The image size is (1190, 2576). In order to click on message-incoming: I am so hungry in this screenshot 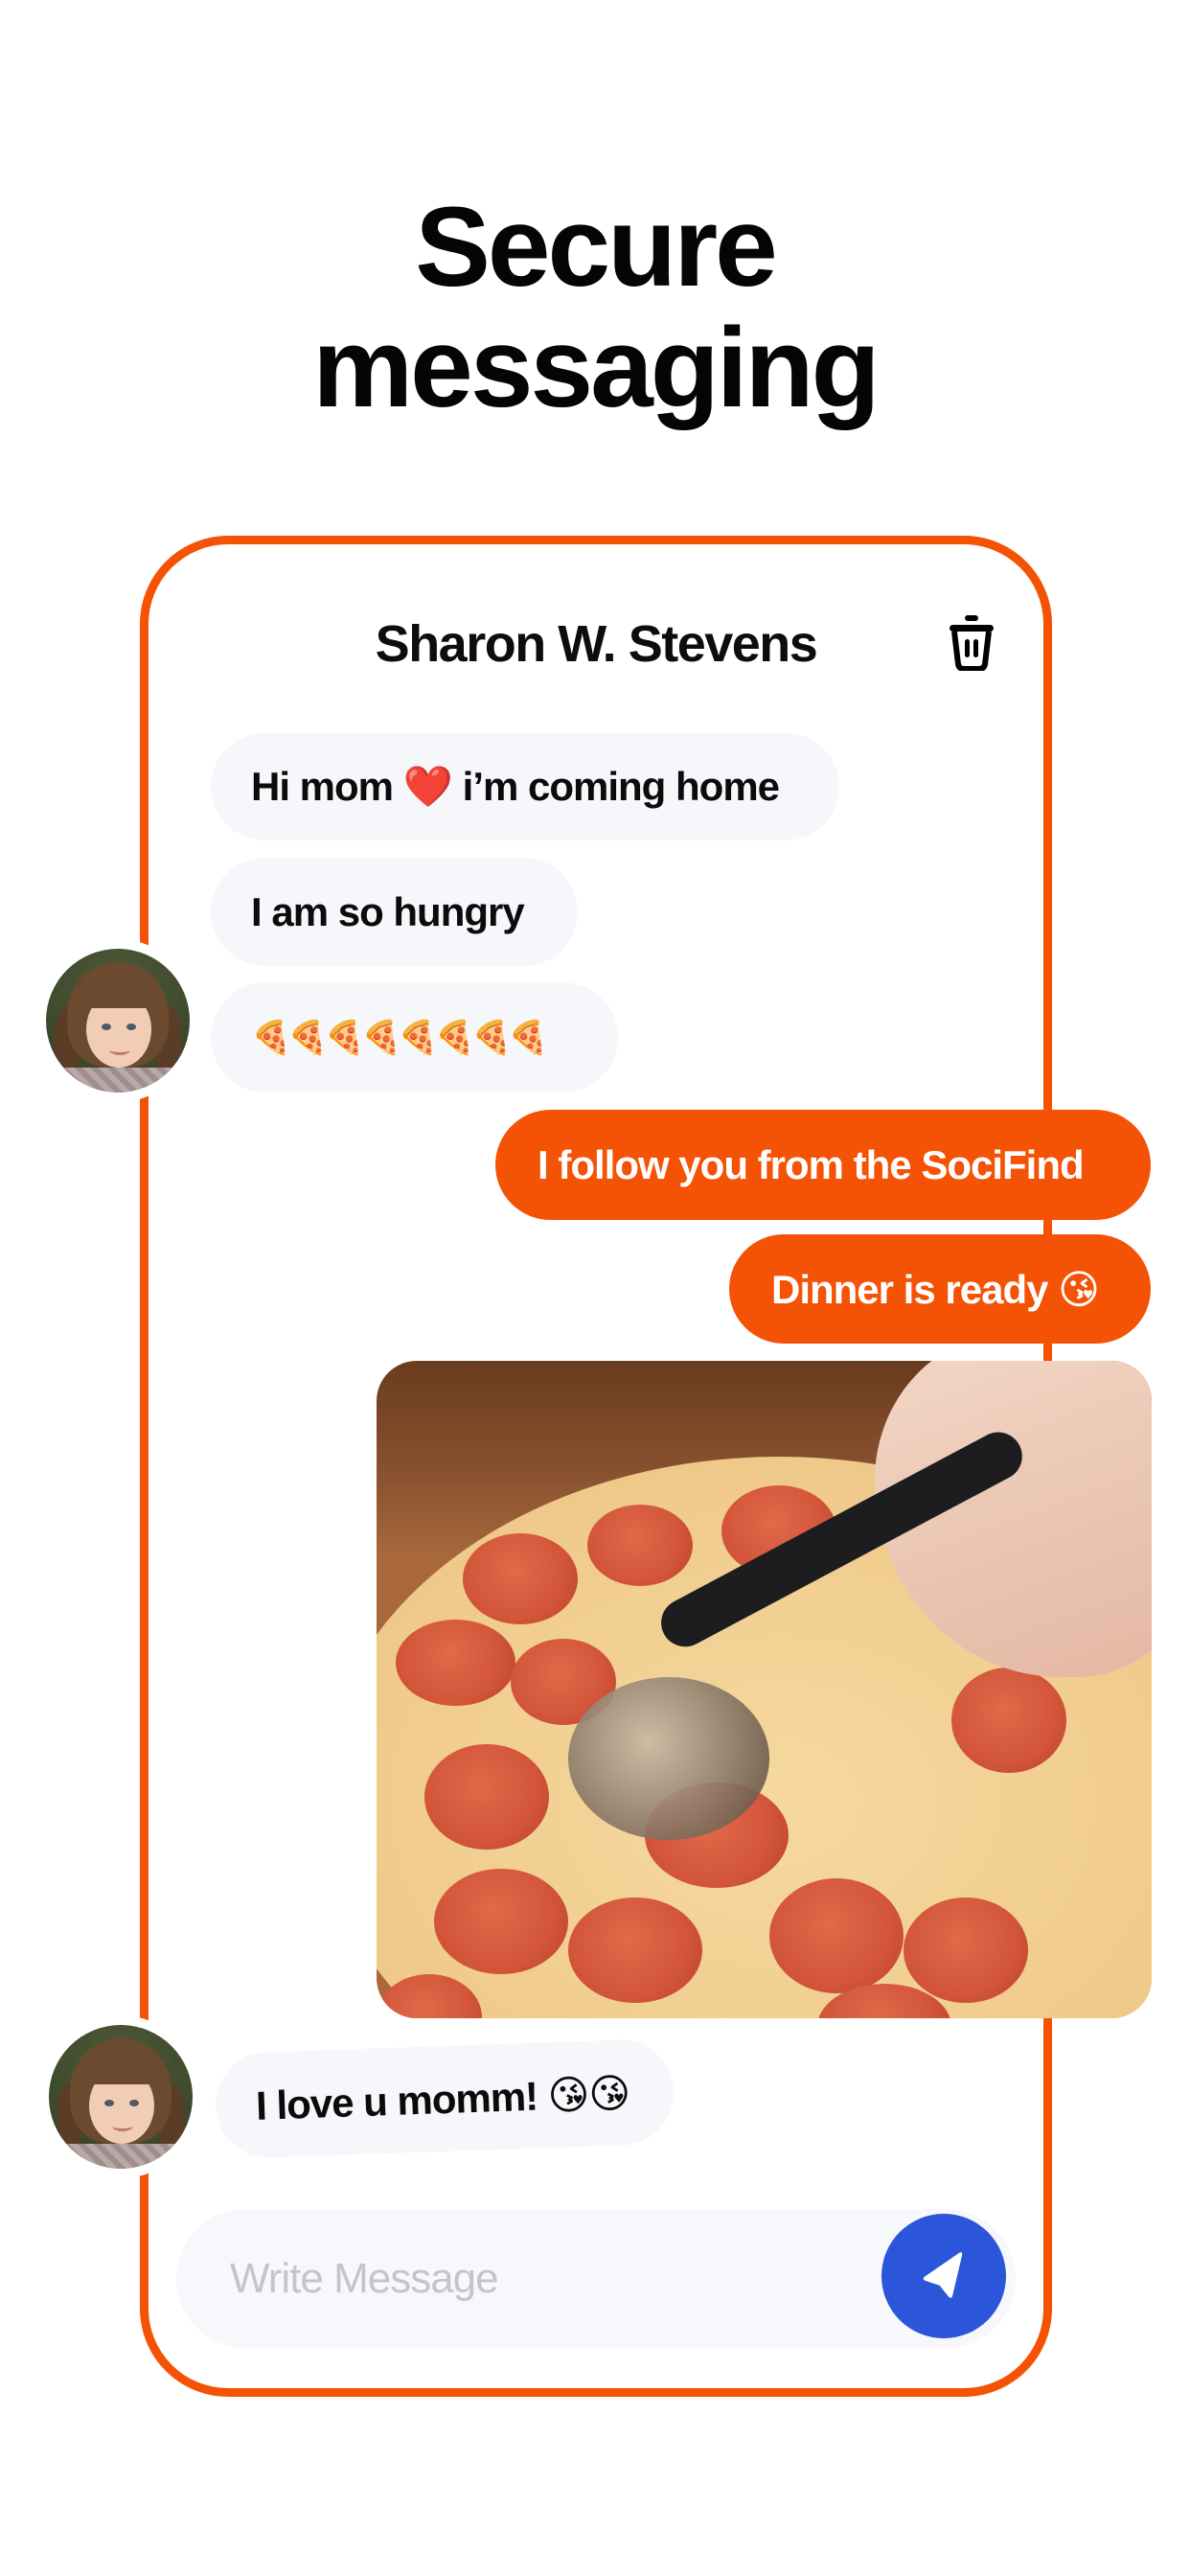, I will do `click(395, 912)`.